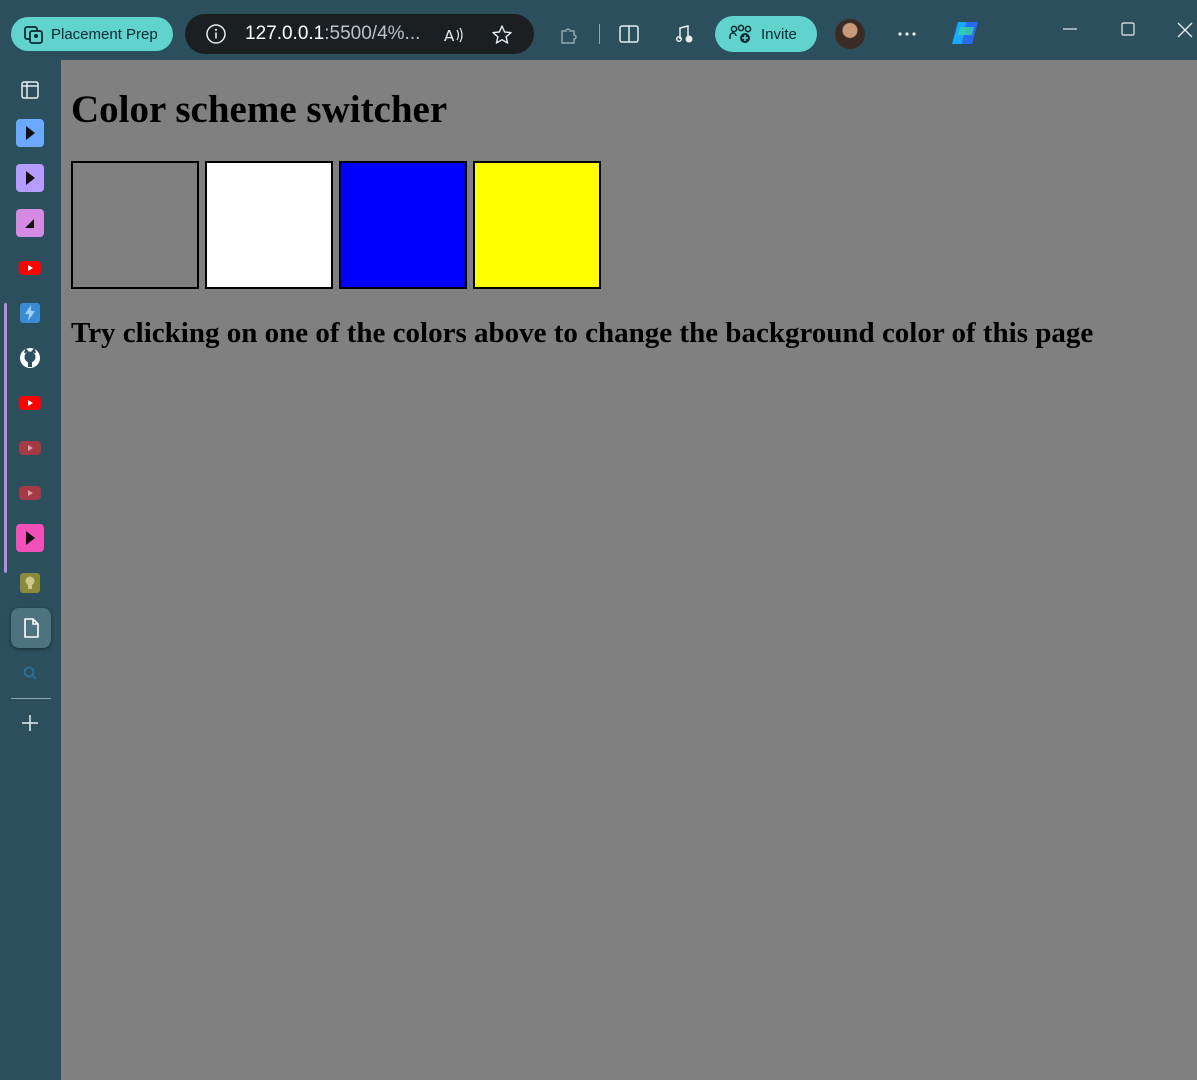 Image resolution: width=1197 pixels, height=1080 pixels. Describe the element at coordinates (33, 35) in the screenshot. I see `workspace-icon` at that location.